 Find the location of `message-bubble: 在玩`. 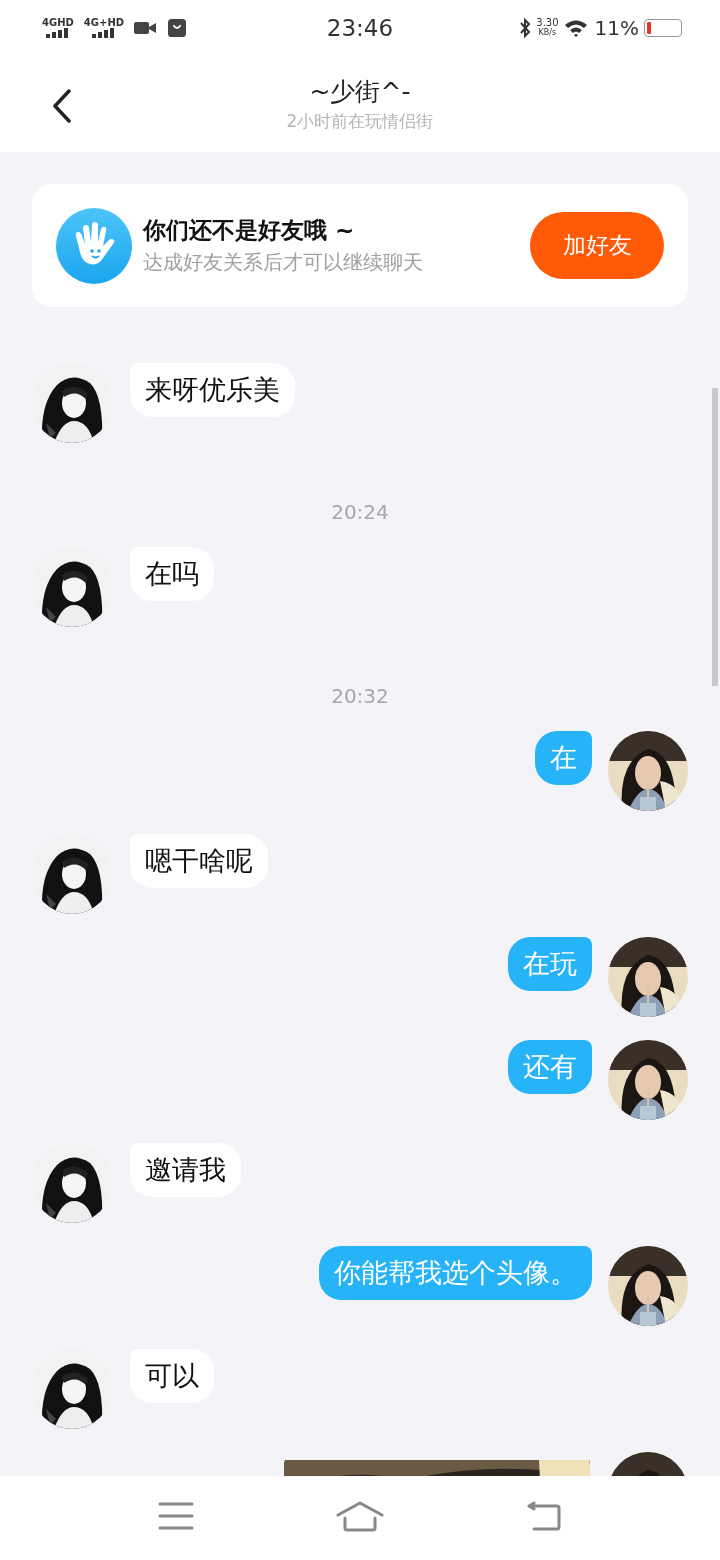

message-bubble: 在玩 is located at coordinates (550, 964).